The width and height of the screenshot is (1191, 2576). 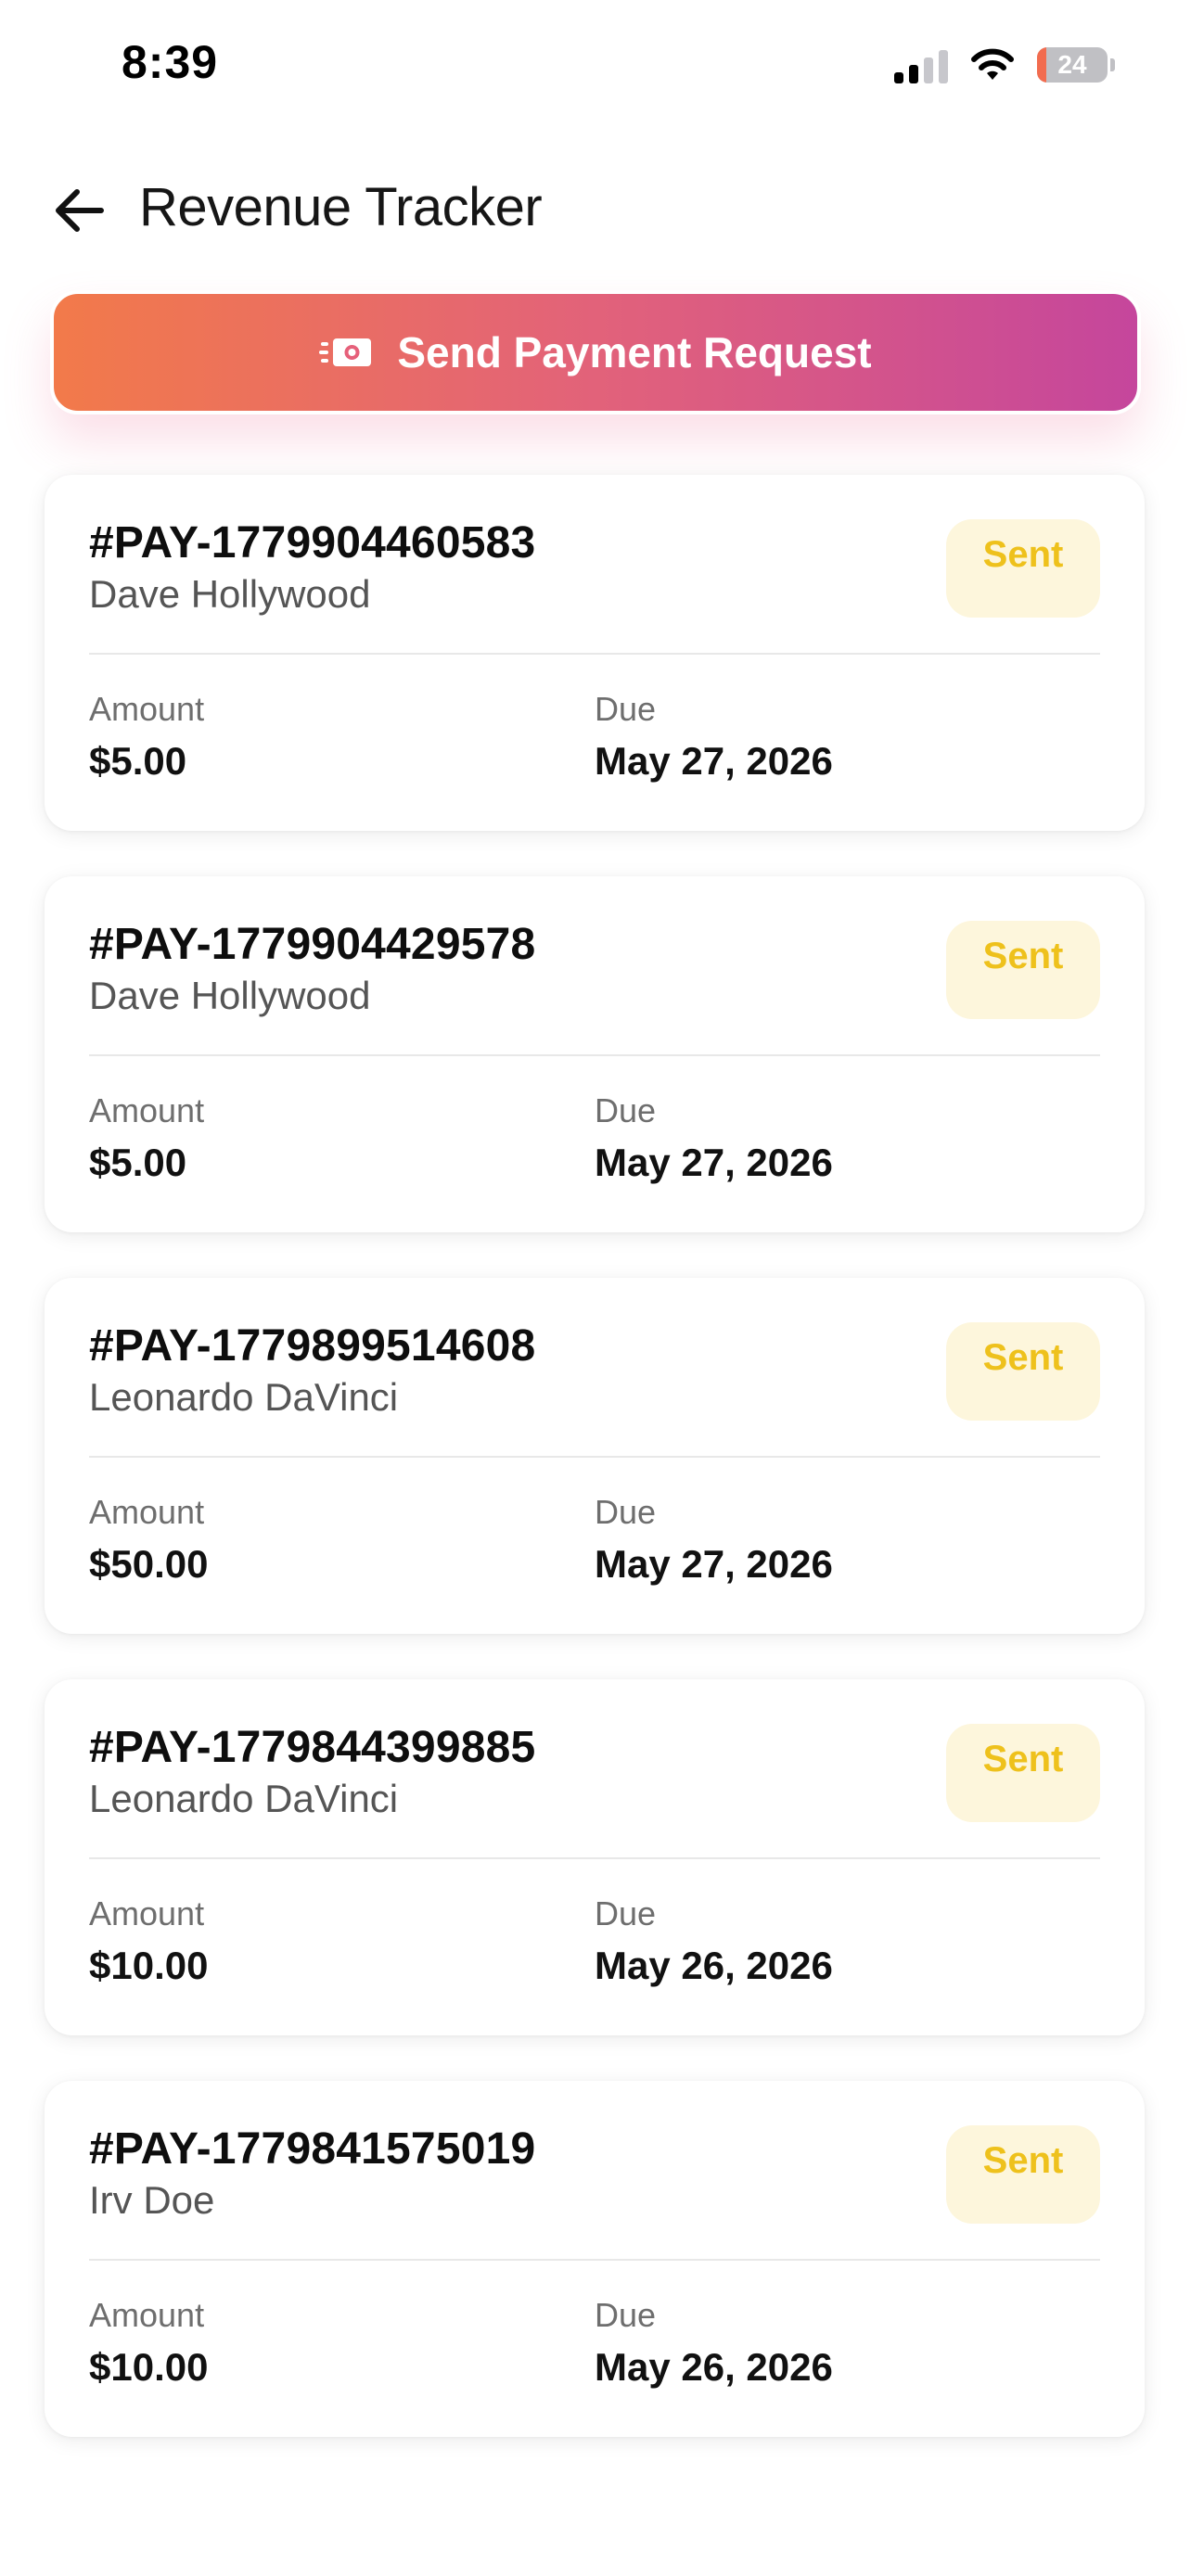 I want to click on status-time: 8:39, so click(x=170, y=62).